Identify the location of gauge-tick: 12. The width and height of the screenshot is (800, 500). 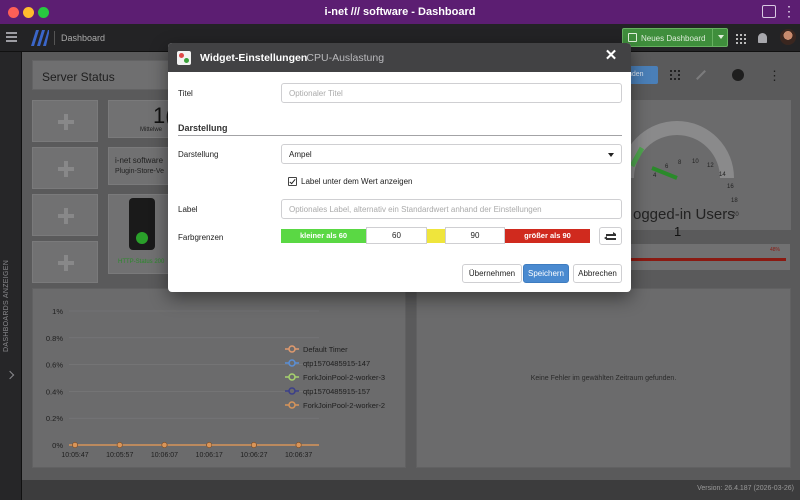
(710, 166).